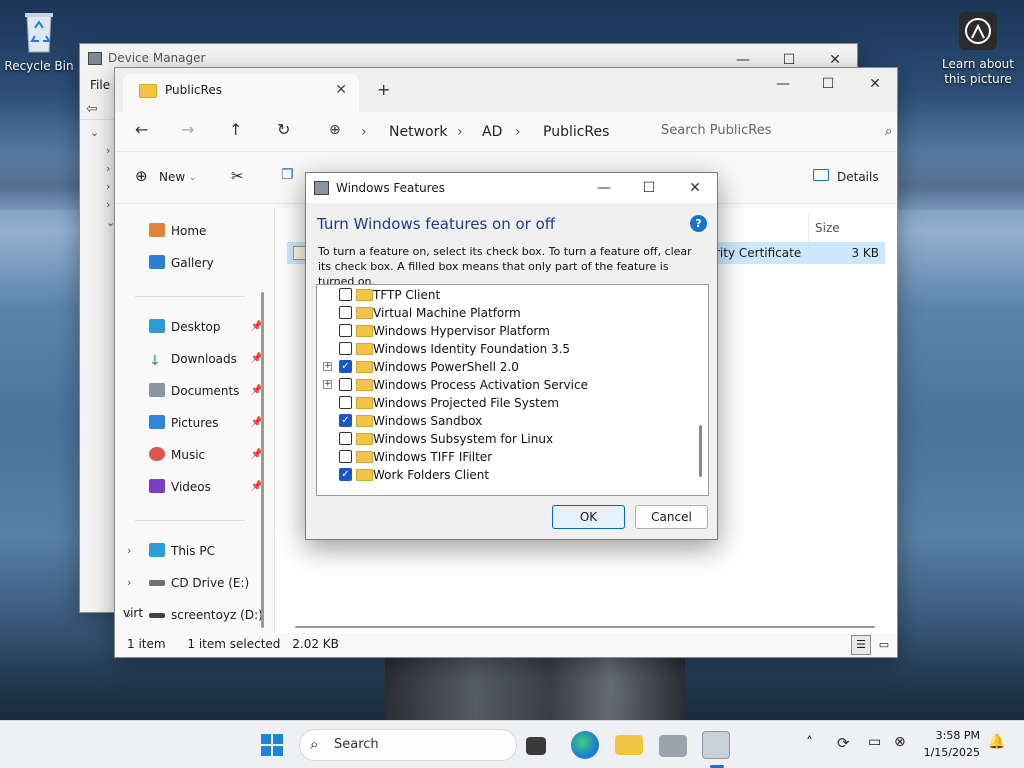  What do you see at coordinates (447, 313) in the screenshot?
I see `feature-label: Virtual Machine Platform` at bounding box center [447, 313].